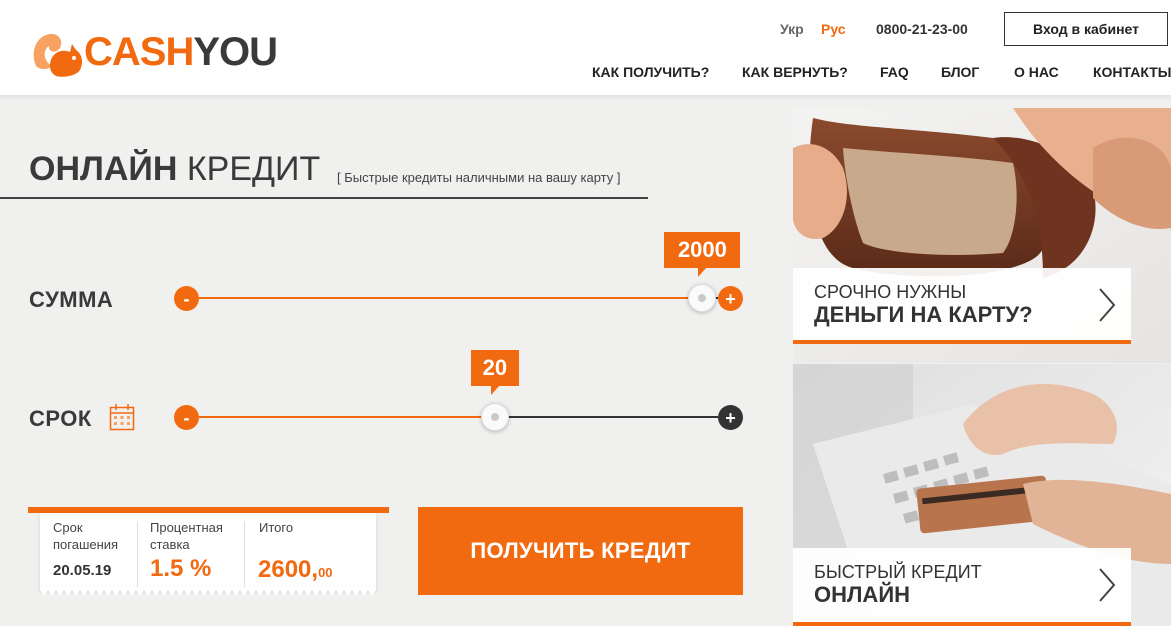  I want to click on get-credit-button: ПОЛУЧИТЬ КРЕДИТ, so click(580, 551).